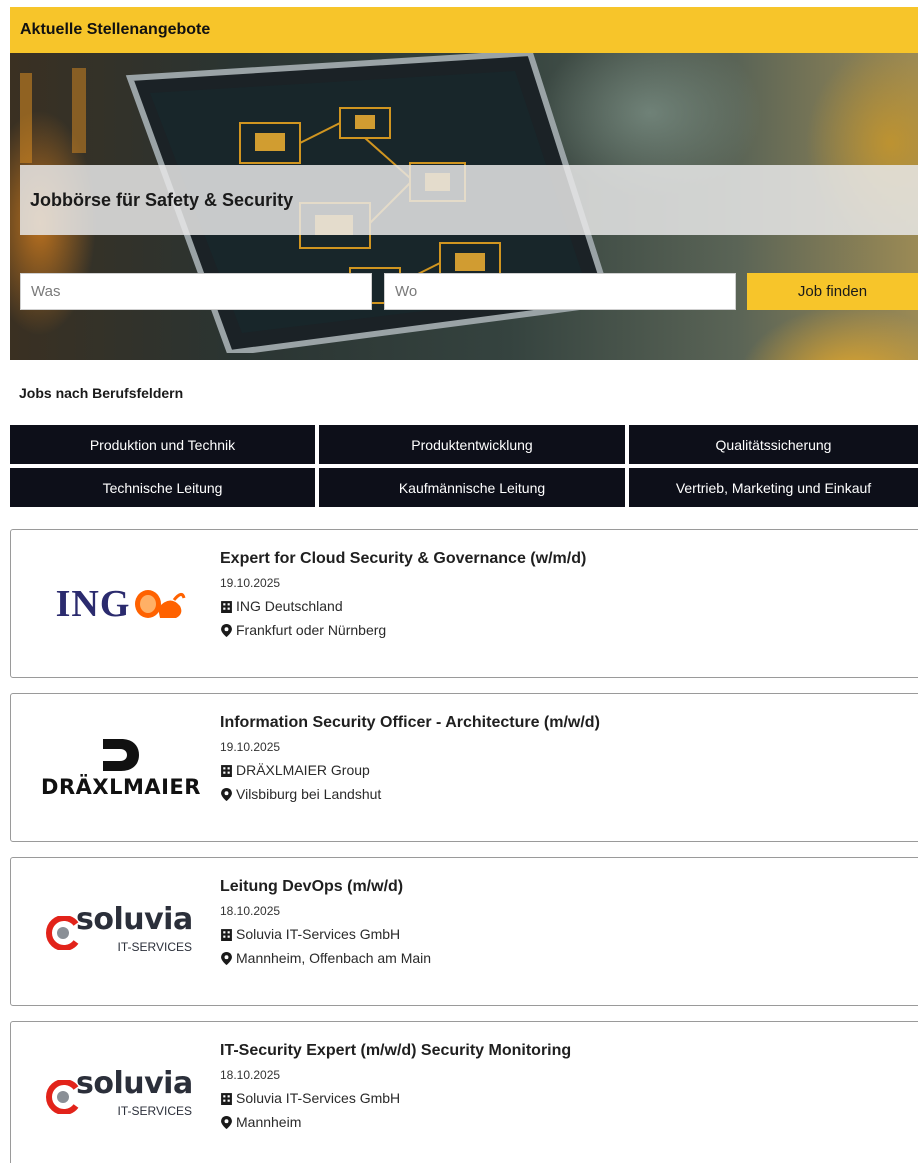  Describe the element at coordinates (121, 787) in the screenshot. I see `company-logo-text: DRÄXLMAIER` at that location.